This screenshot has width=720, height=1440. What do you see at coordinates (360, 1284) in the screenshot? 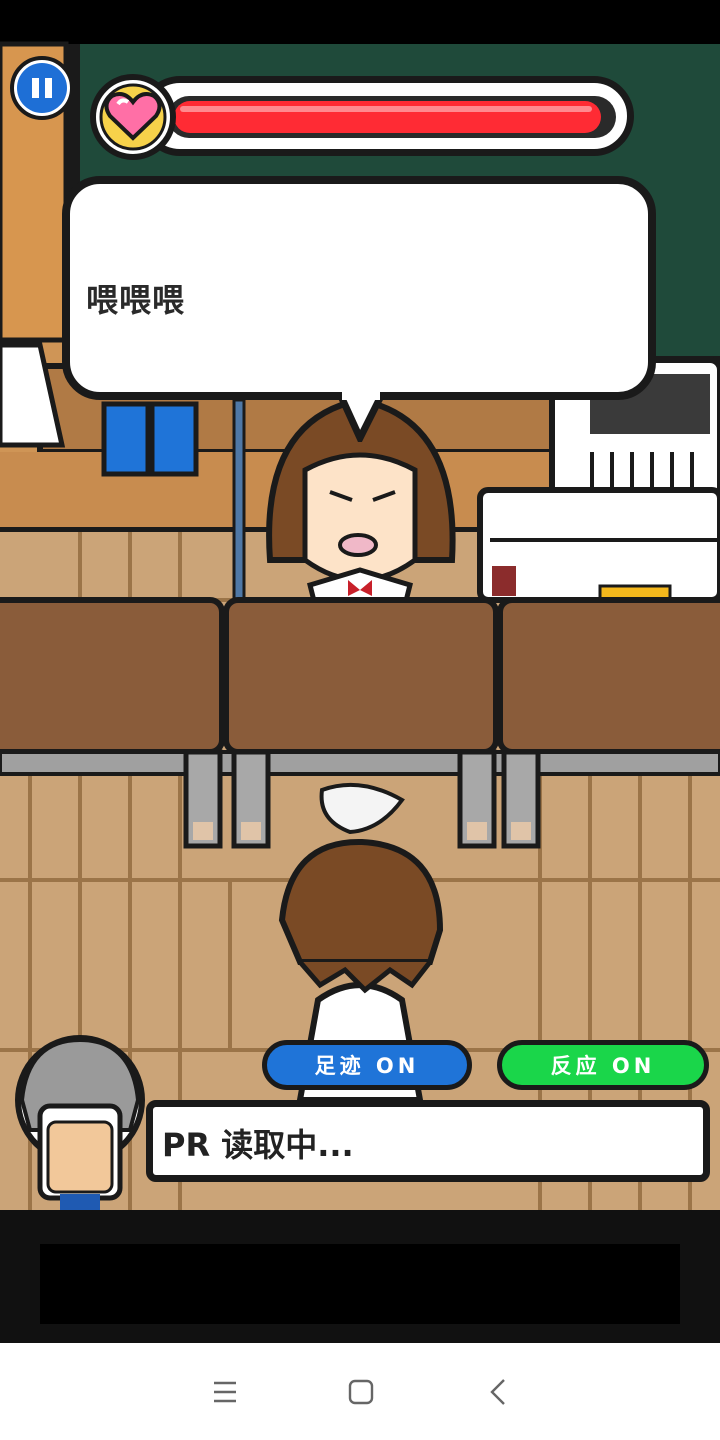
I see `ad-banner-area` at bounding box center [360, 1284].